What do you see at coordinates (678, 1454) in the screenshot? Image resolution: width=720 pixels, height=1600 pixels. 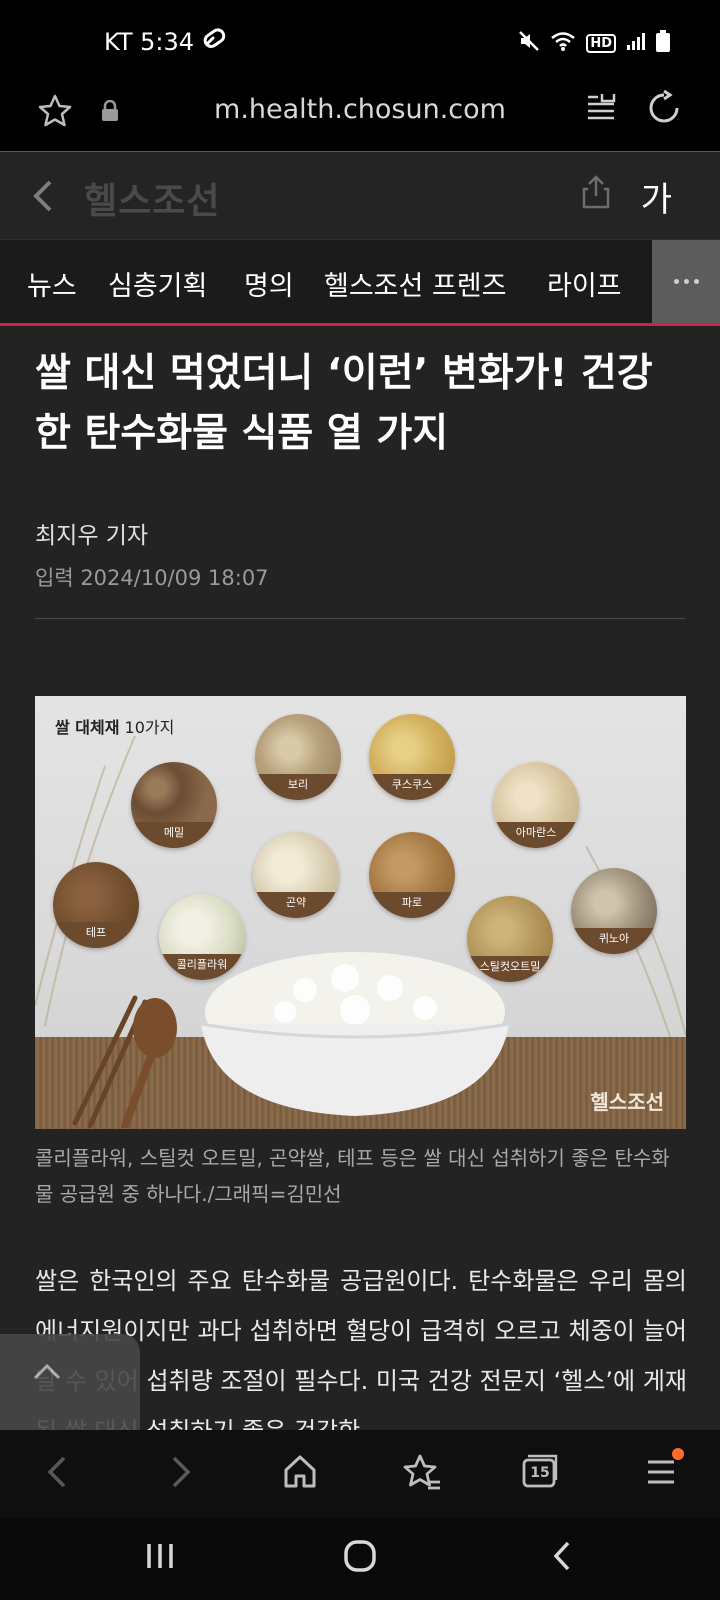 I see `notification-dot` at bounding box center [678, 1454].